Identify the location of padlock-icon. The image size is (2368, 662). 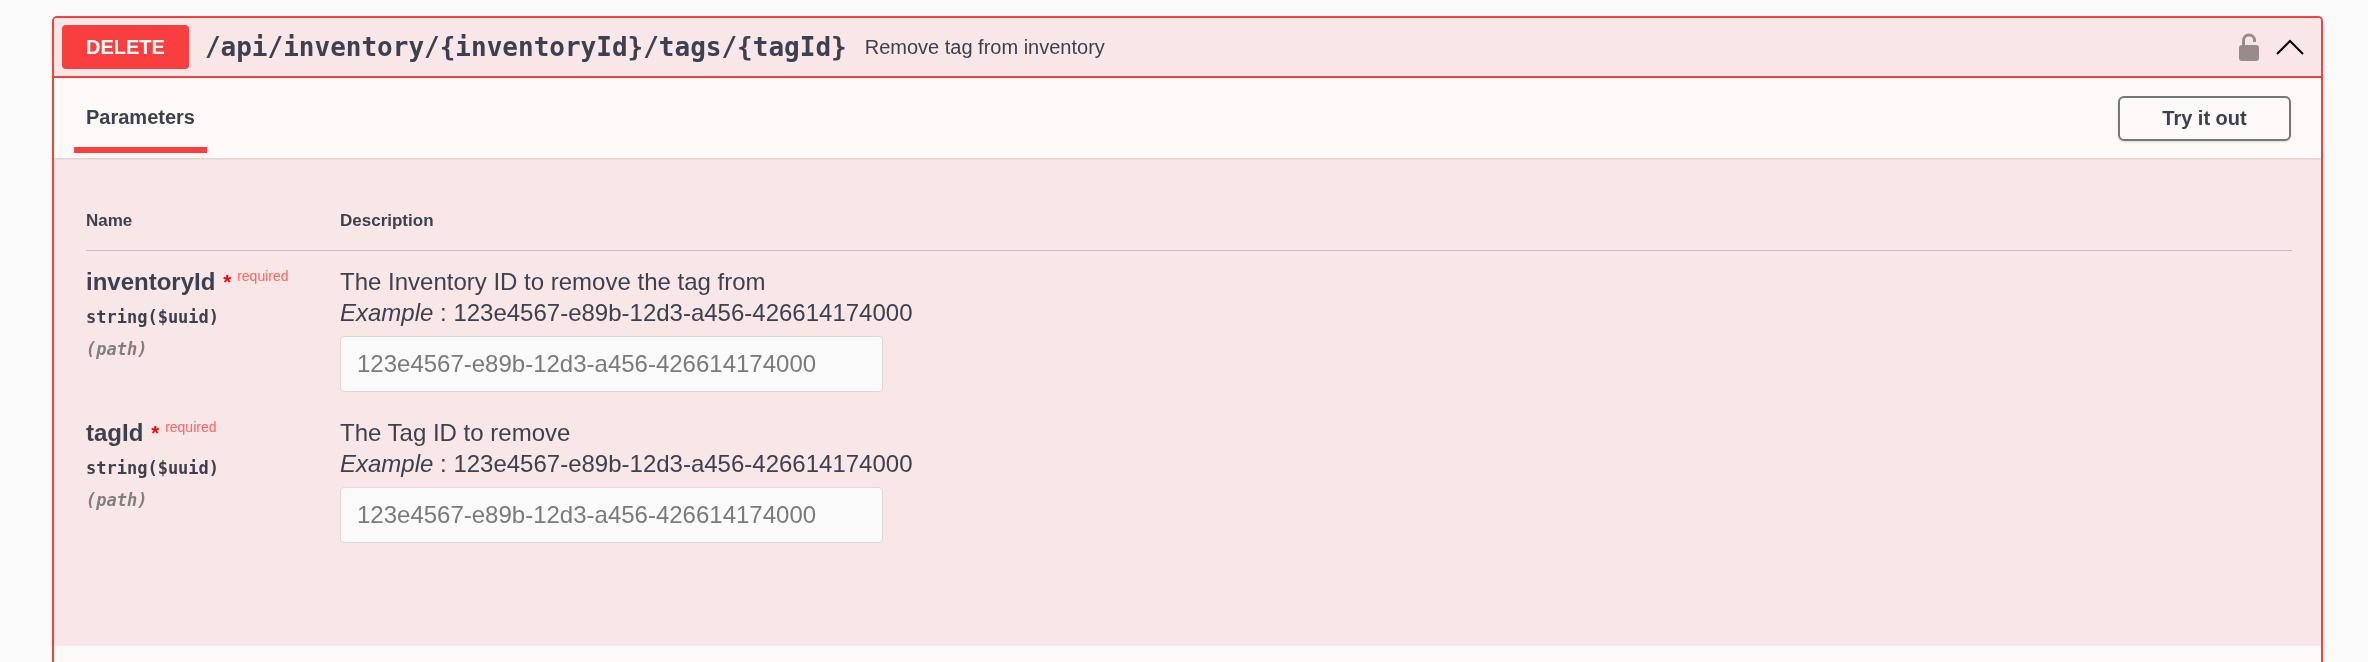
(2249, 47).